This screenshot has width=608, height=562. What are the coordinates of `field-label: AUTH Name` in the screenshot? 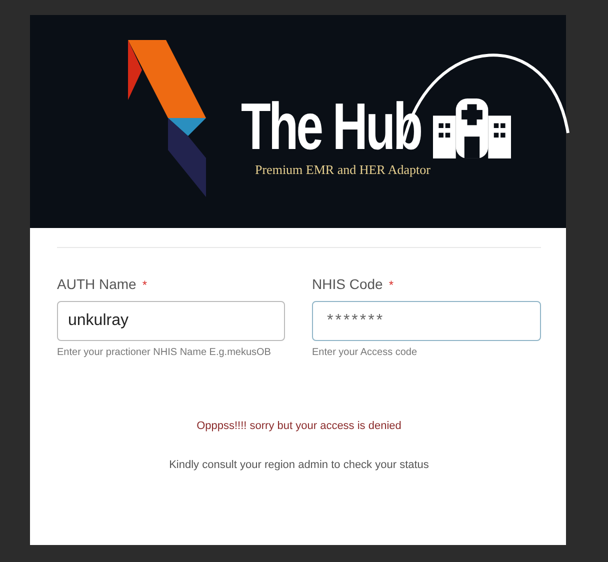 It's located at (96, 284).